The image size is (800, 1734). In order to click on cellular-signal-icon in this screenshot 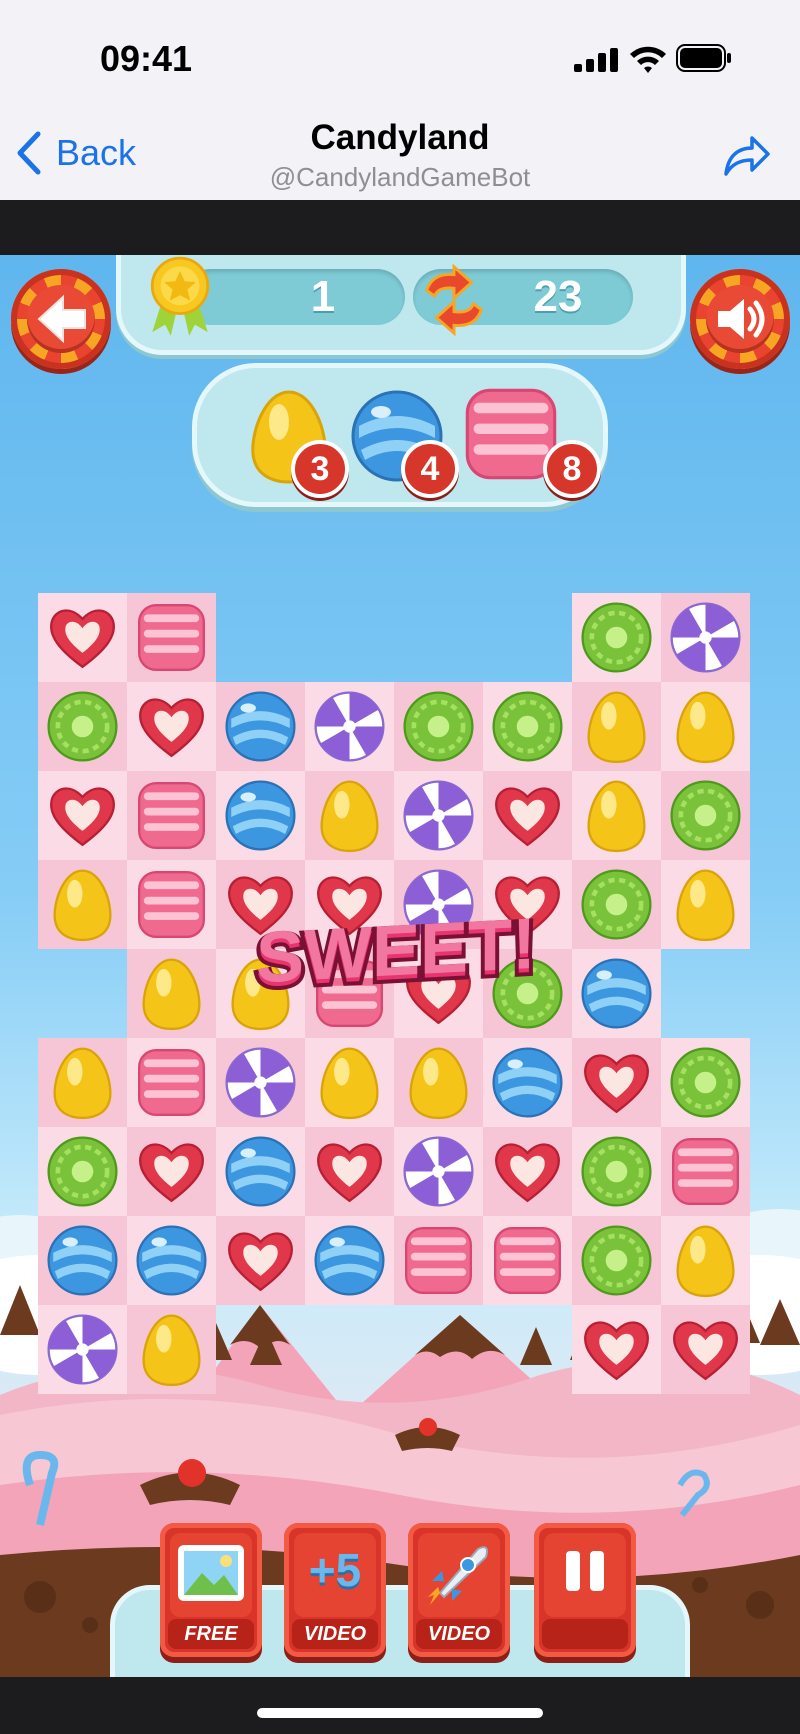, I will do `click(596, 60)`.